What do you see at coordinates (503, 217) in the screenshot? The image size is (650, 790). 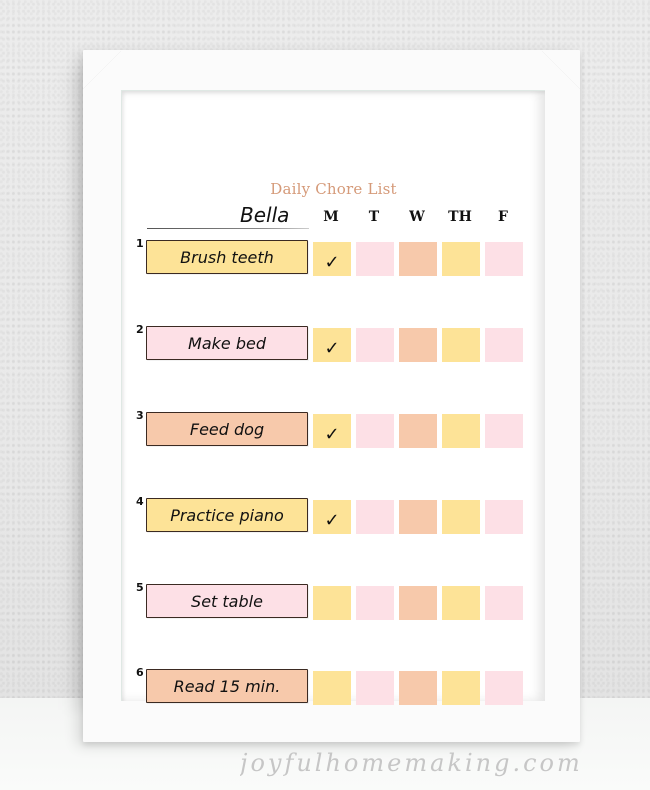 I see `day-header-friday: F` at bounding box center [503, 217].